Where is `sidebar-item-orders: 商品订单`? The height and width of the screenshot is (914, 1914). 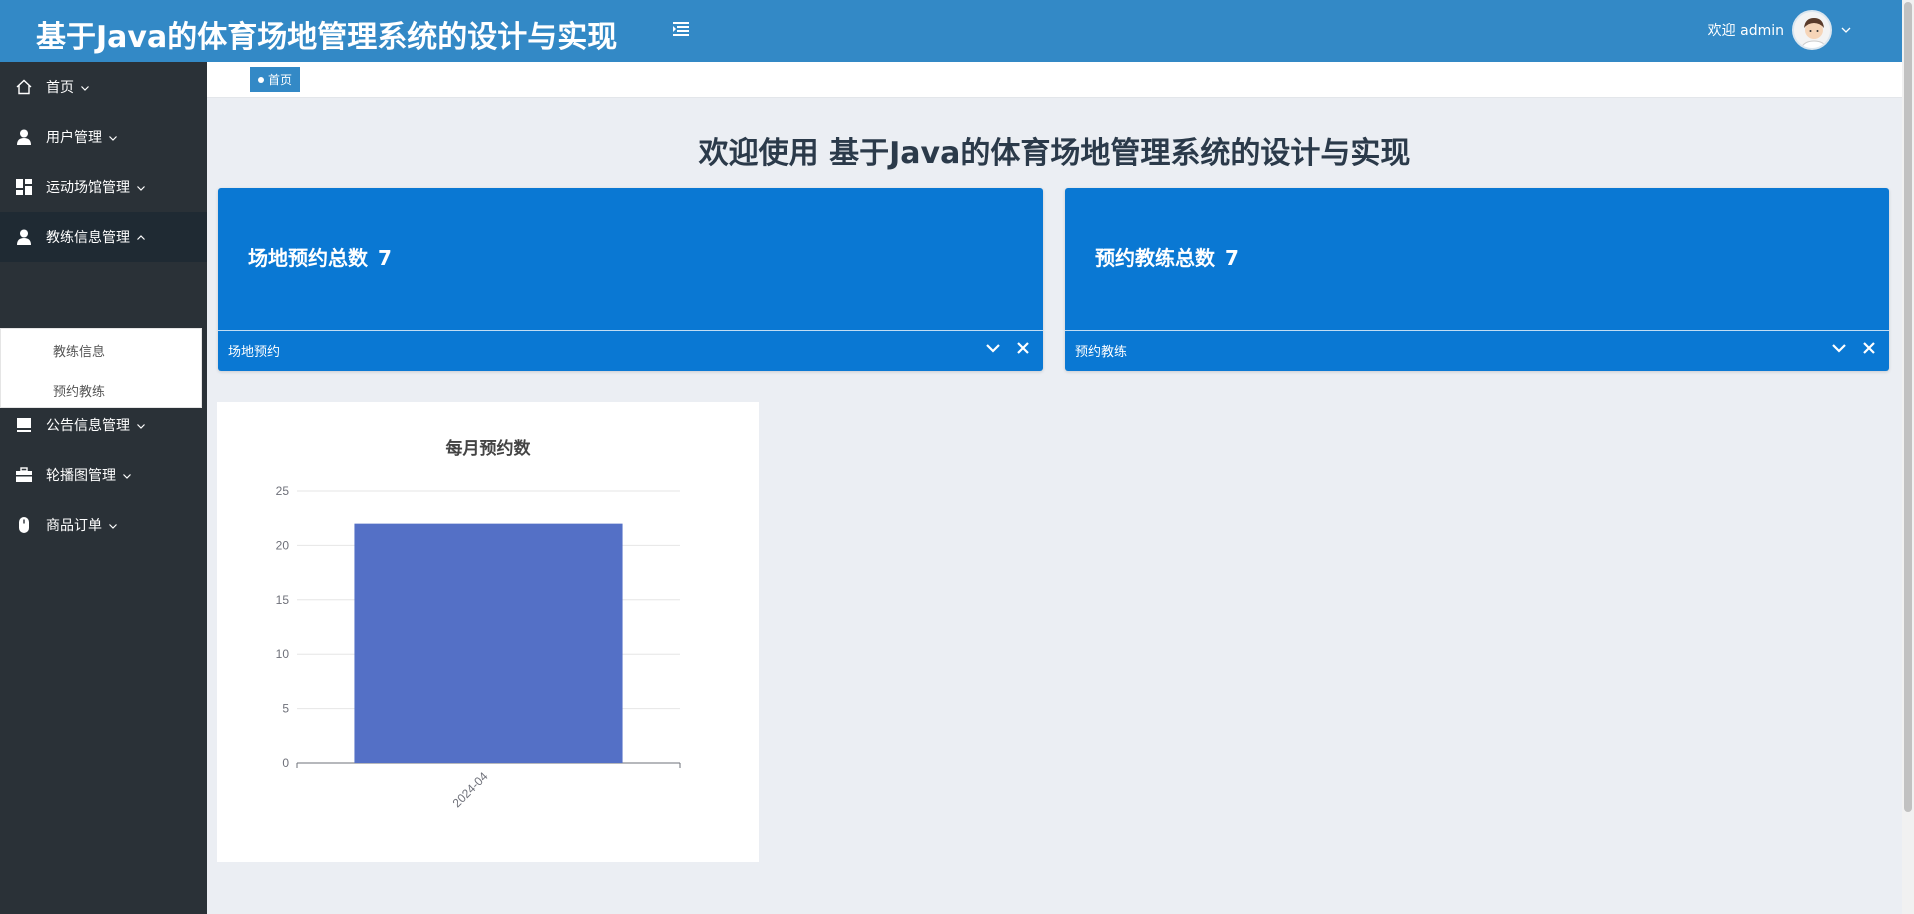 sidebar-item-orders: 商品订单 is located at coordinates (103, 525).